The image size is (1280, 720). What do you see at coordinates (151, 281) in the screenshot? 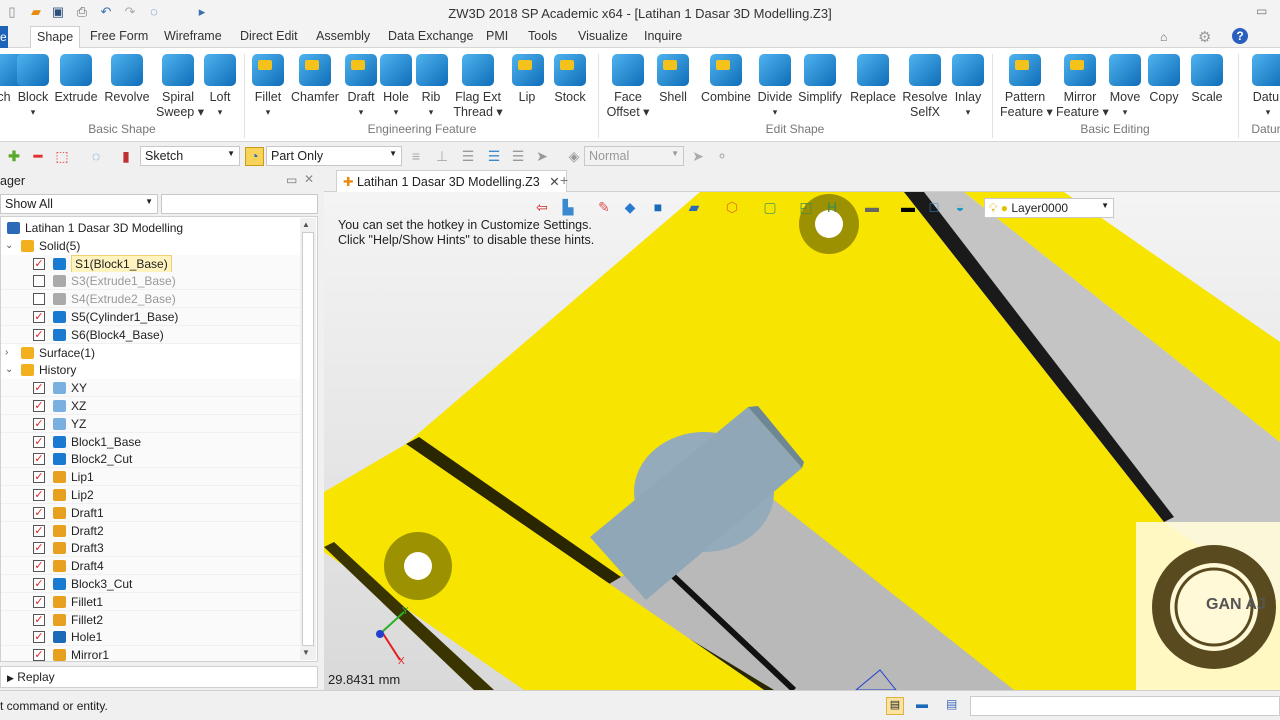
I see `tree-item: S3(Extrude1_Base)` at bounding box center [151, 281].